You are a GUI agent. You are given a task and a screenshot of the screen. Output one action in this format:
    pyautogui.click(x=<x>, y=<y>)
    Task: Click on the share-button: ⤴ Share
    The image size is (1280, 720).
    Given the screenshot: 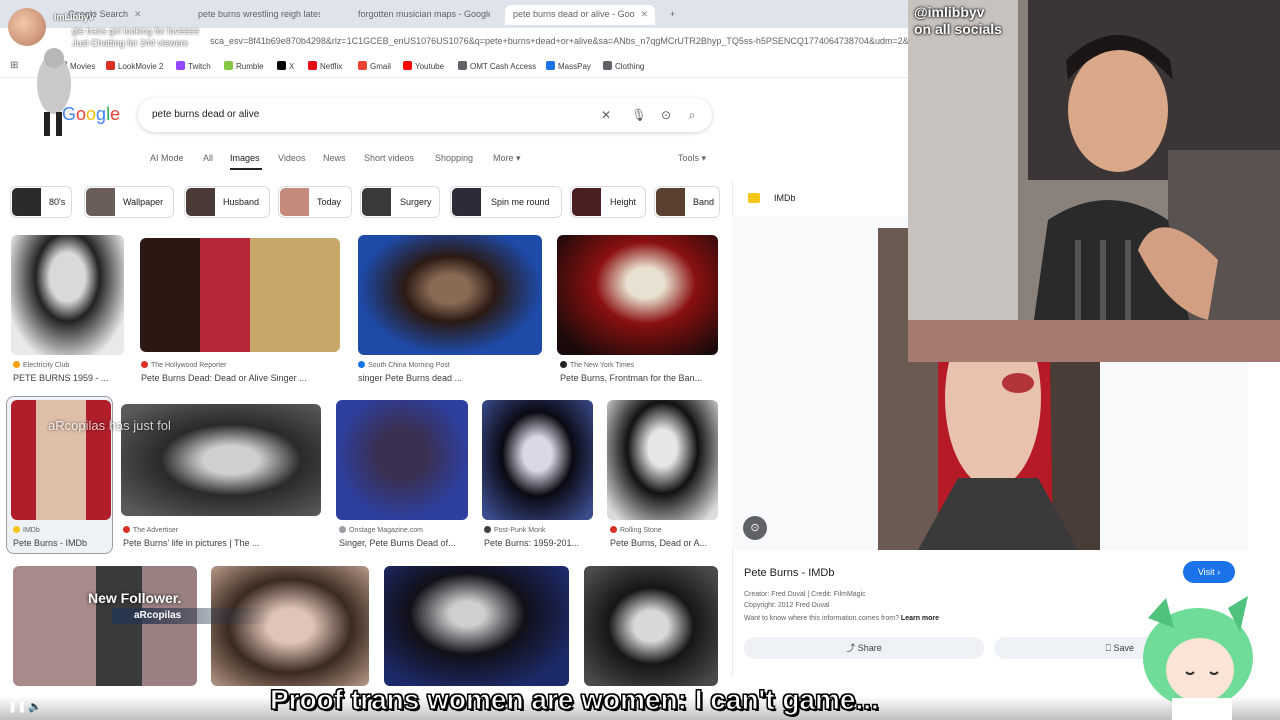 What is the action you would take?
    pyautogui.click(x=864, y=648)
    